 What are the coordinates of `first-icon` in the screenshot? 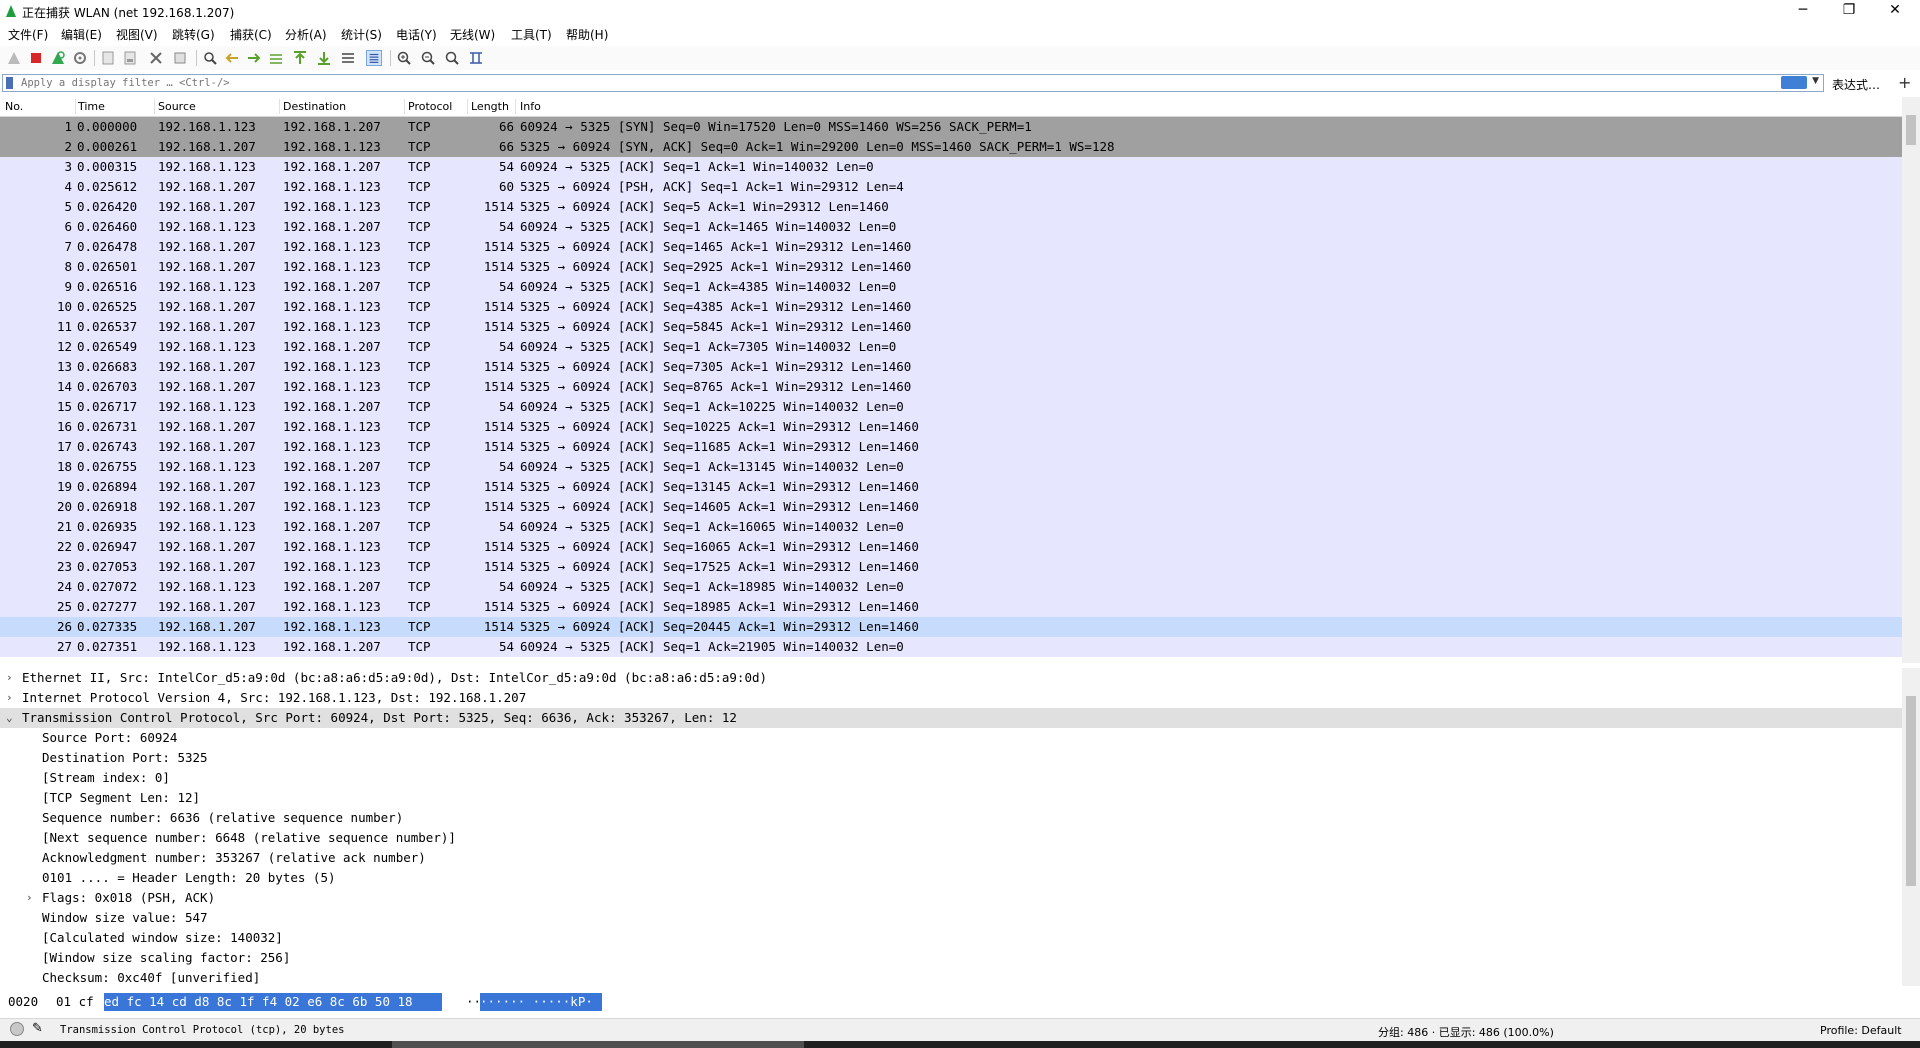 It's located at (300, 58).